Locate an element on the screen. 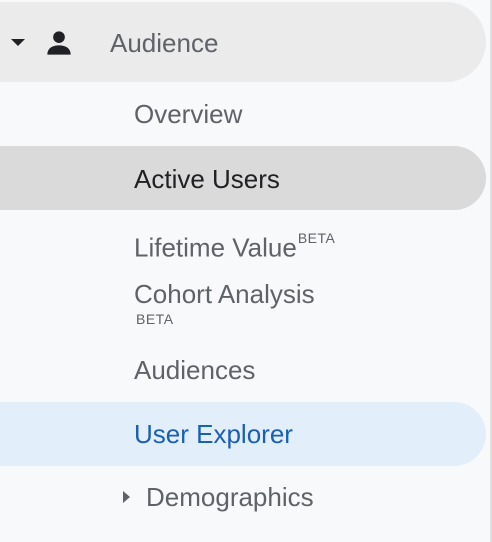  nav-item-lifetime-value: Lifetime ValueBETA is located at coordinates (234, 245).